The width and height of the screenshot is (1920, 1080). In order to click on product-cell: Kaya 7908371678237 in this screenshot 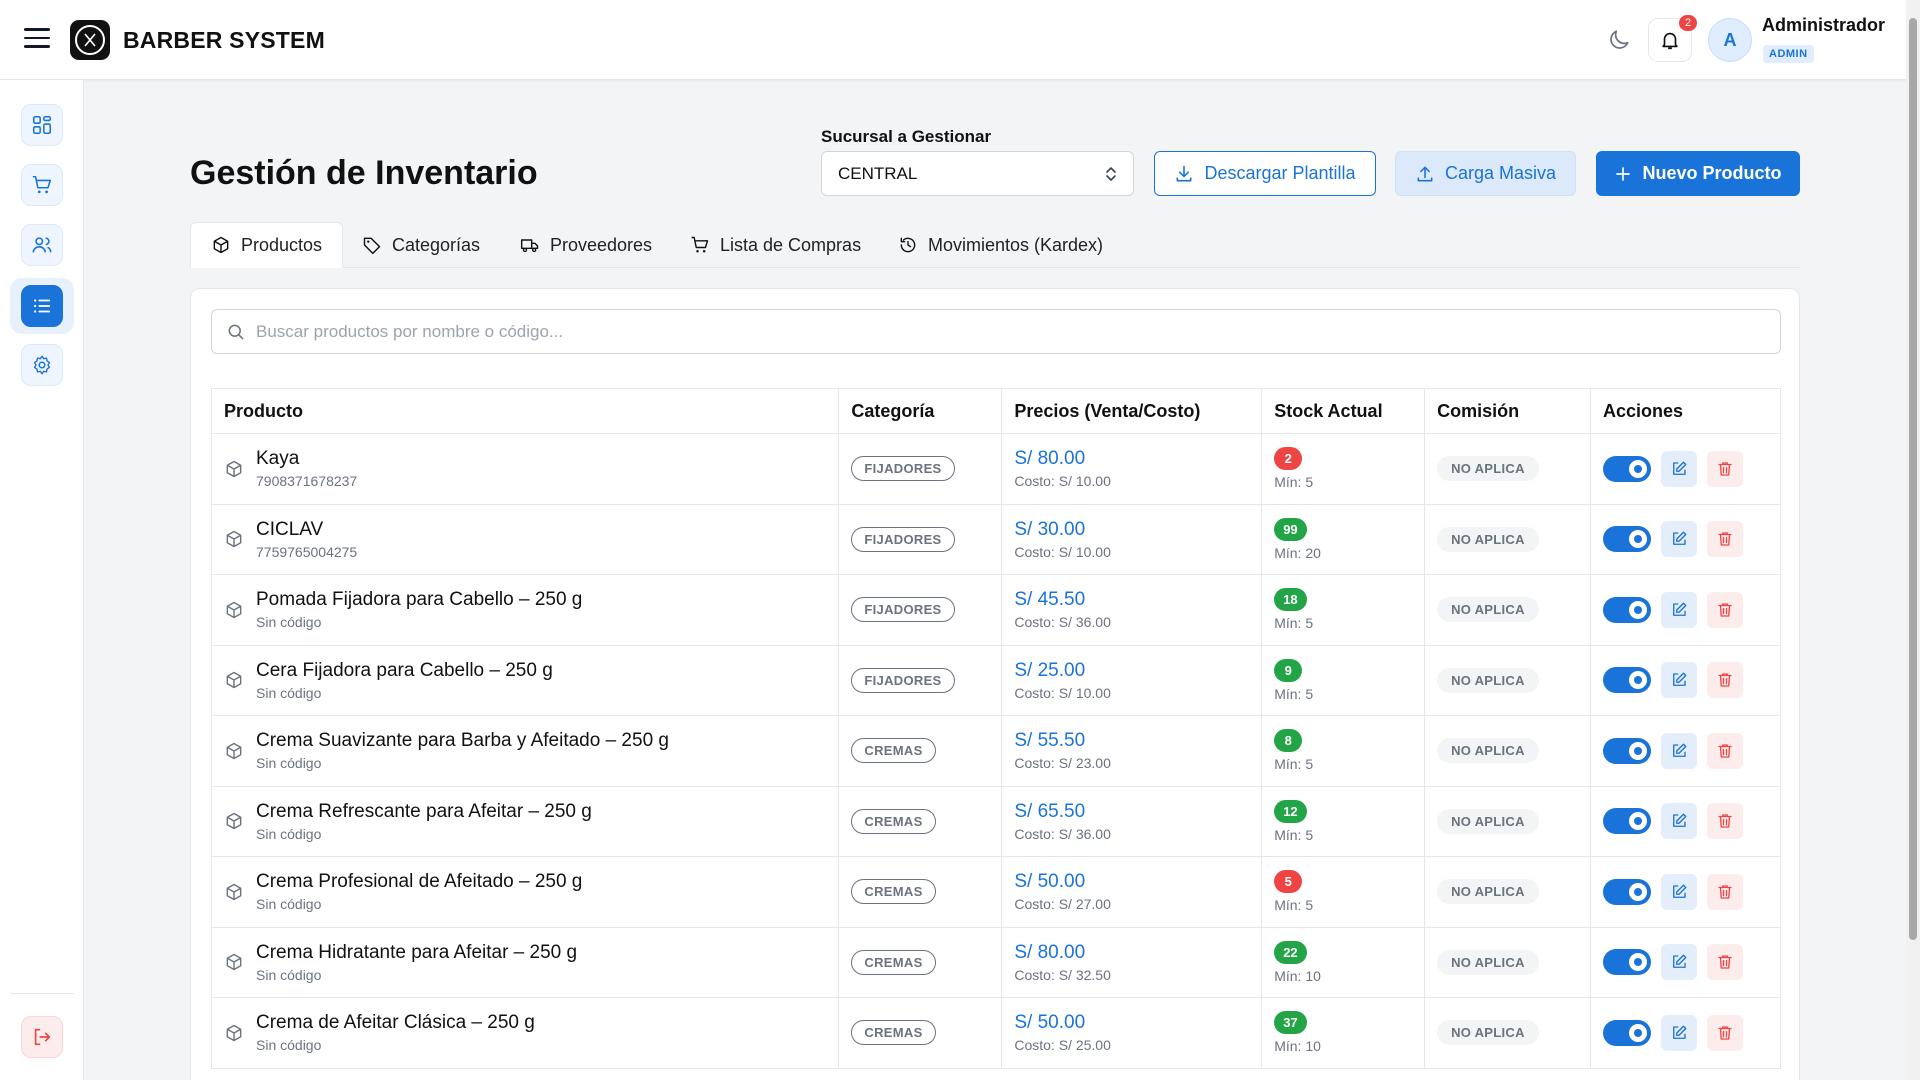, I will do `click(525, 469)`.